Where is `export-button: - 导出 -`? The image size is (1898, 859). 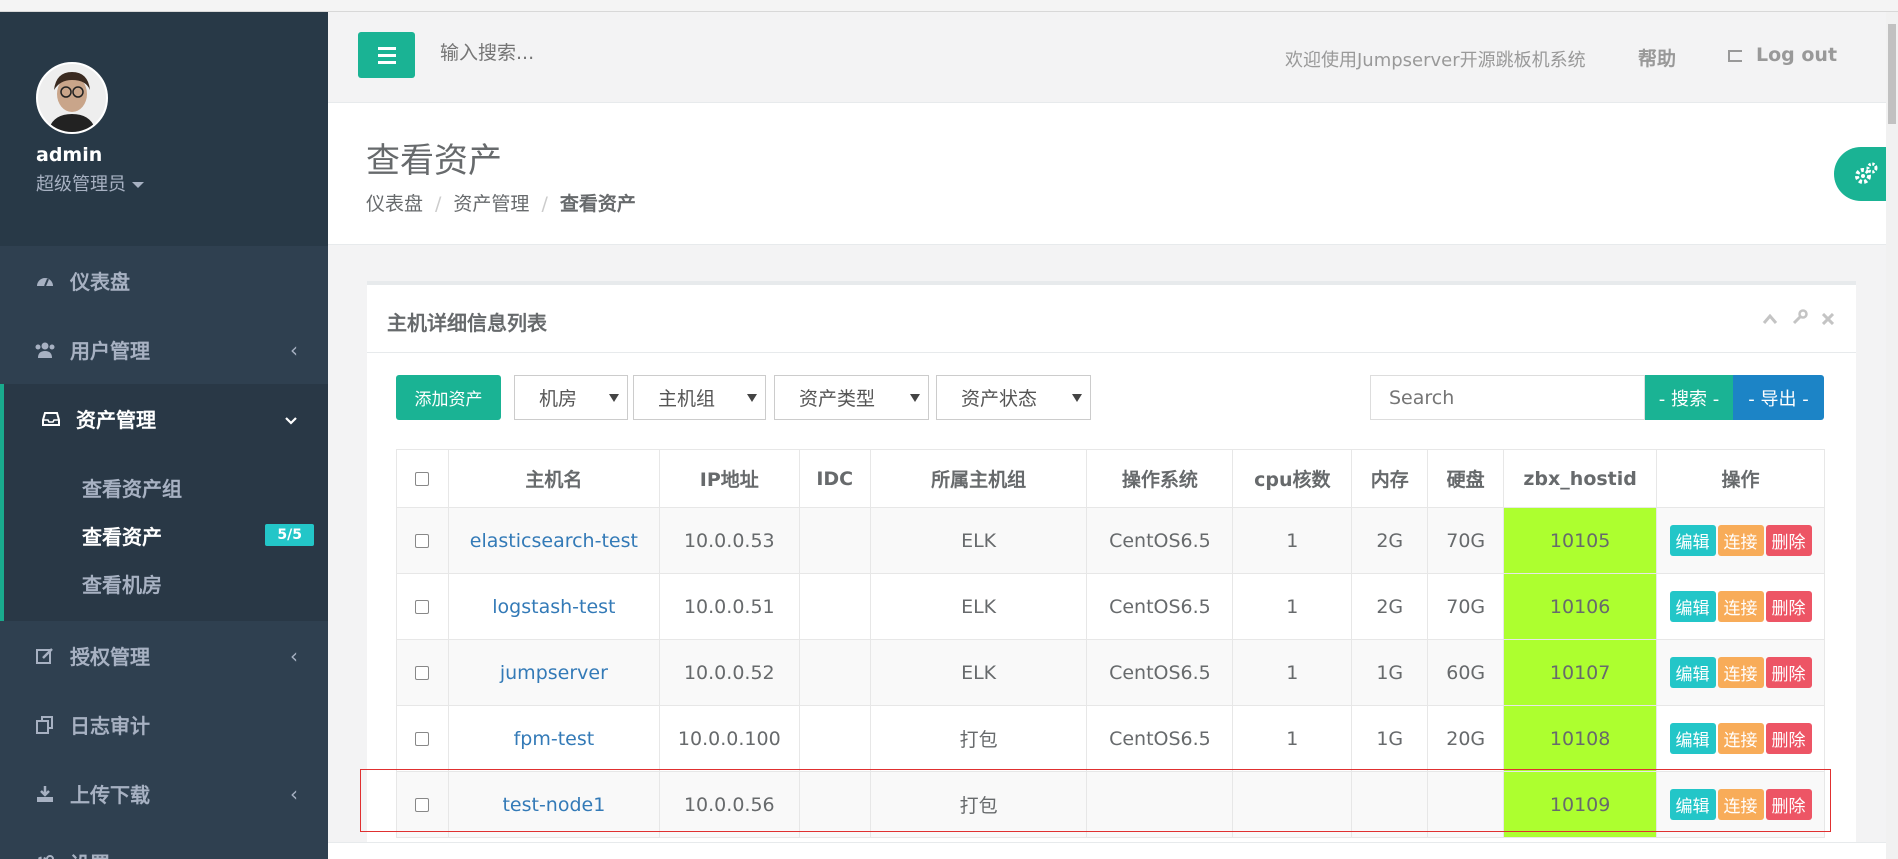
export-button: - 导出 - is located at coordinates (1778, 397).